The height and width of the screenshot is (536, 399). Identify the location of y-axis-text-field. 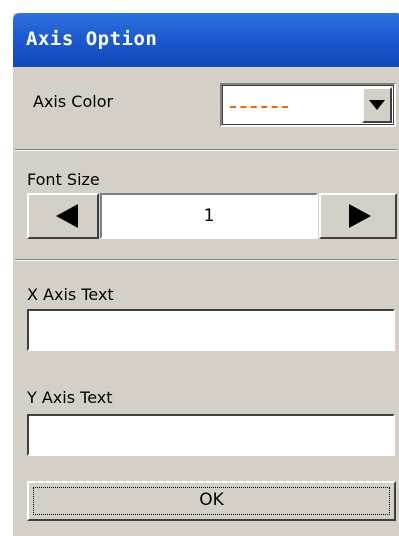
(211, 435).